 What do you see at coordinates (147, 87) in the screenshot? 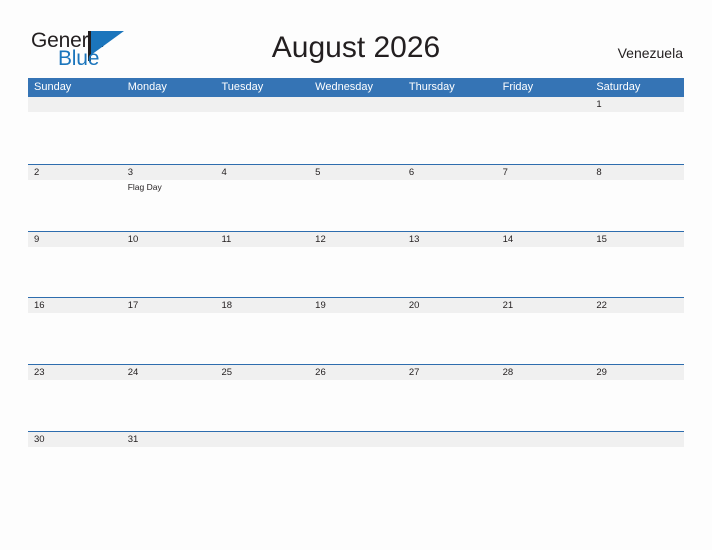
I see `weekday-header-monday: Monday` at bounding box center [147, 87].